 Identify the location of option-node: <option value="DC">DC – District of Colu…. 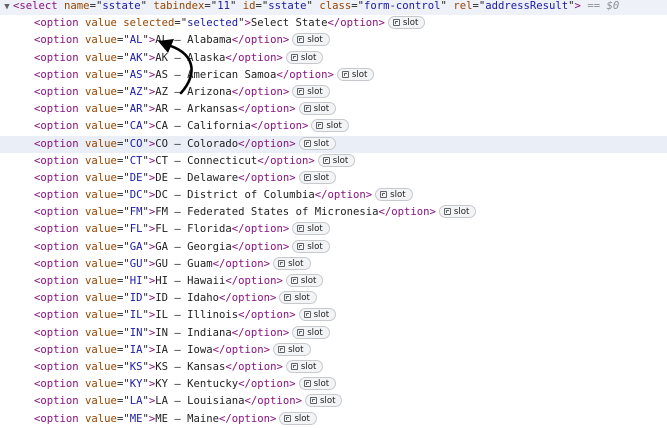
(333, 195).